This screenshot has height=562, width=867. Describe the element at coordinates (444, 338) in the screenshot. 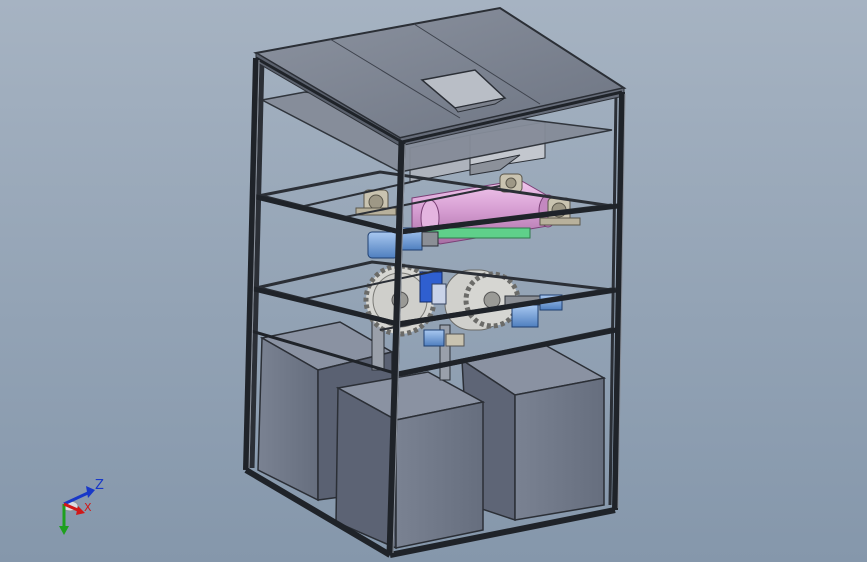

I see `drive-motor-lower` at that location.